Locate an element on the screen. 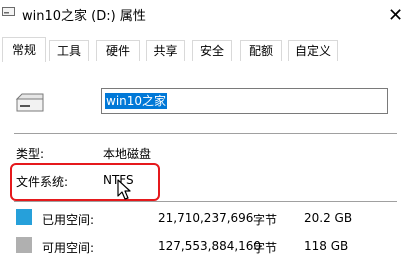  tab-general: 常规 is located at coordinates (24, 49).